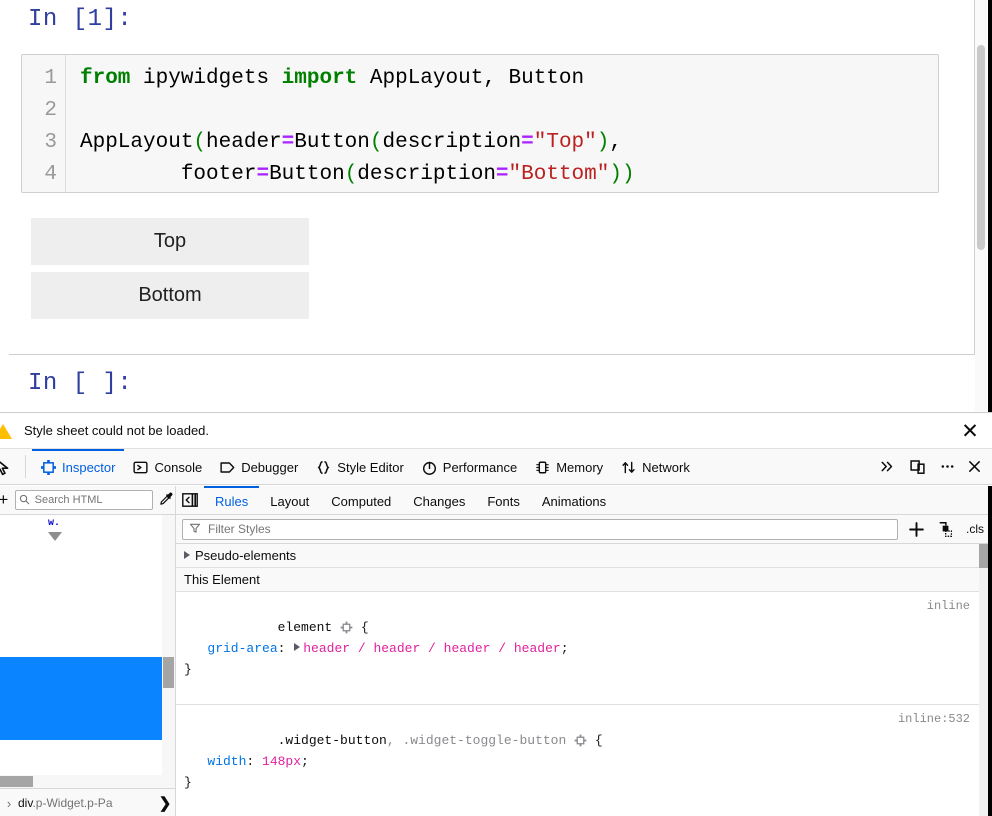 Image resolution: width=992 pixels, height=816 pixels. Describe the element at coordinates (187, 555) in the screenshot. I see `chevron-right-icon` at that location.